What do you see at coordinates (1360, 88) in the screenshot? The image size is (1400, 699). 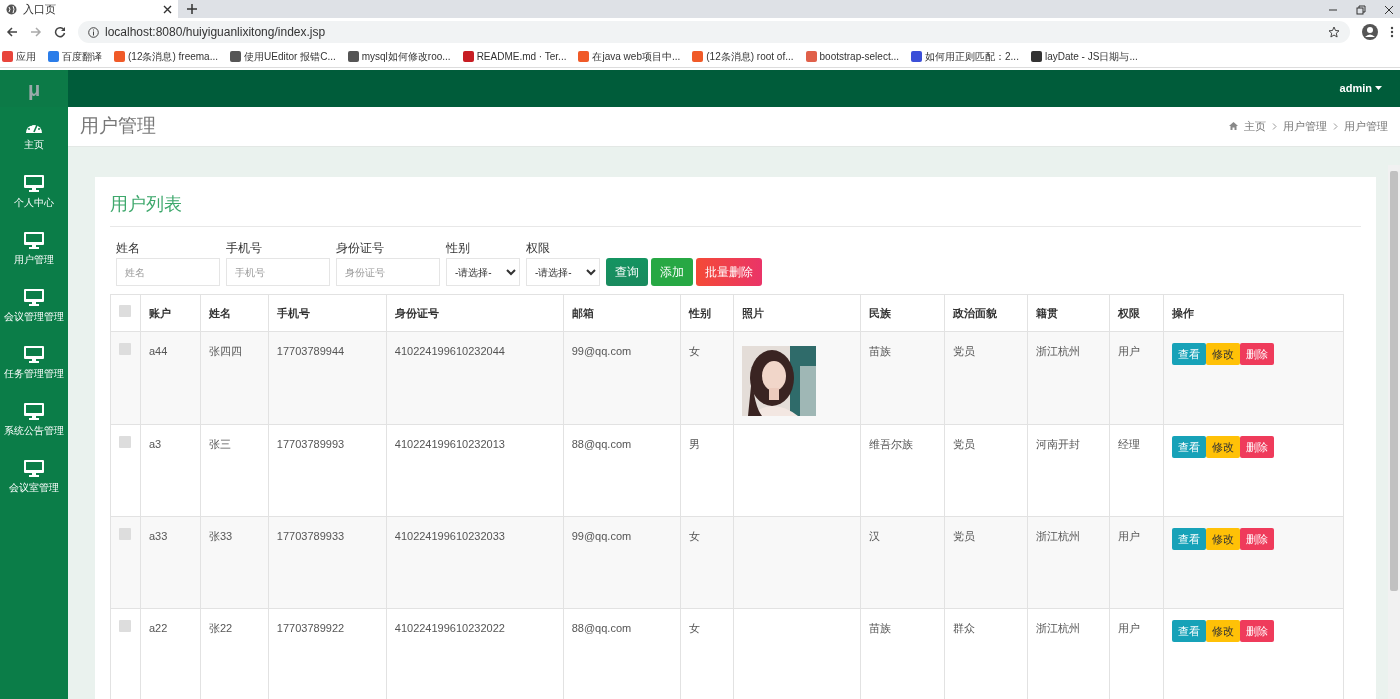 I see `user-menu: admin` at bounding box center [1360, 88].